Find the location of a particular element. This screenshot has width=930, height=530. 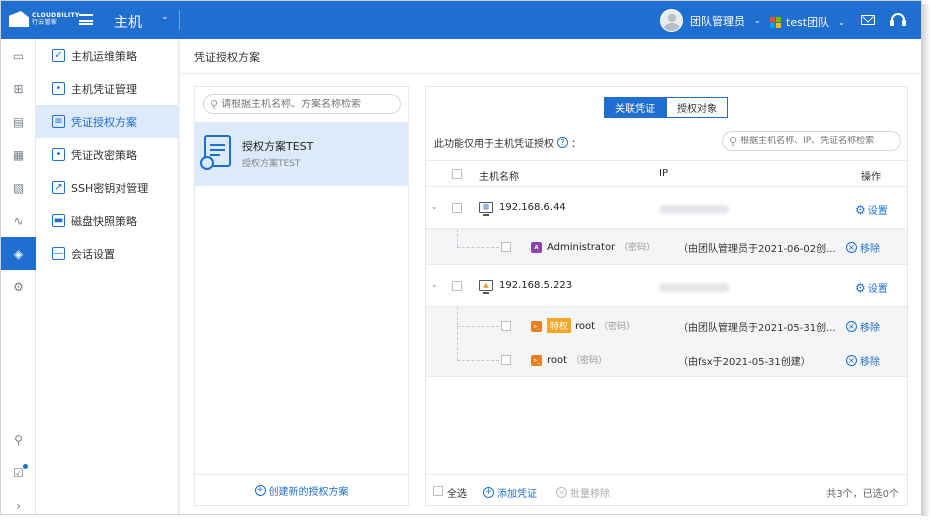

menu-item-credential-mgmt: • 主机凭证管理 is located at coordinates (107, 88).